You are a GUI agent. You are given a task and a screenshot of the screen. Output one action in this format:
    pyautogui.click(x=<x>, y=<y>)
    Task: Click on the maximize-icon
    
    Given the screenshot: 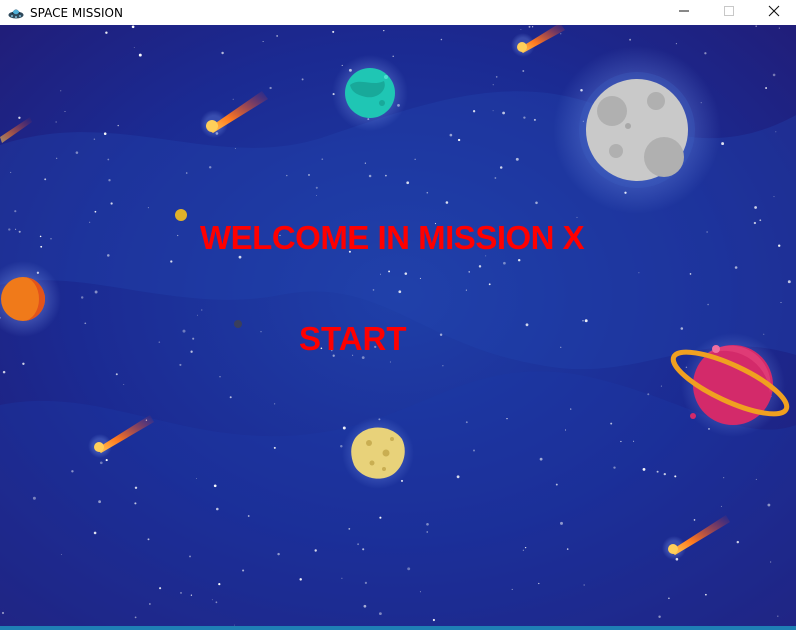 What is the action you would take?
    pyautogui.click(x=728, y=11)
    